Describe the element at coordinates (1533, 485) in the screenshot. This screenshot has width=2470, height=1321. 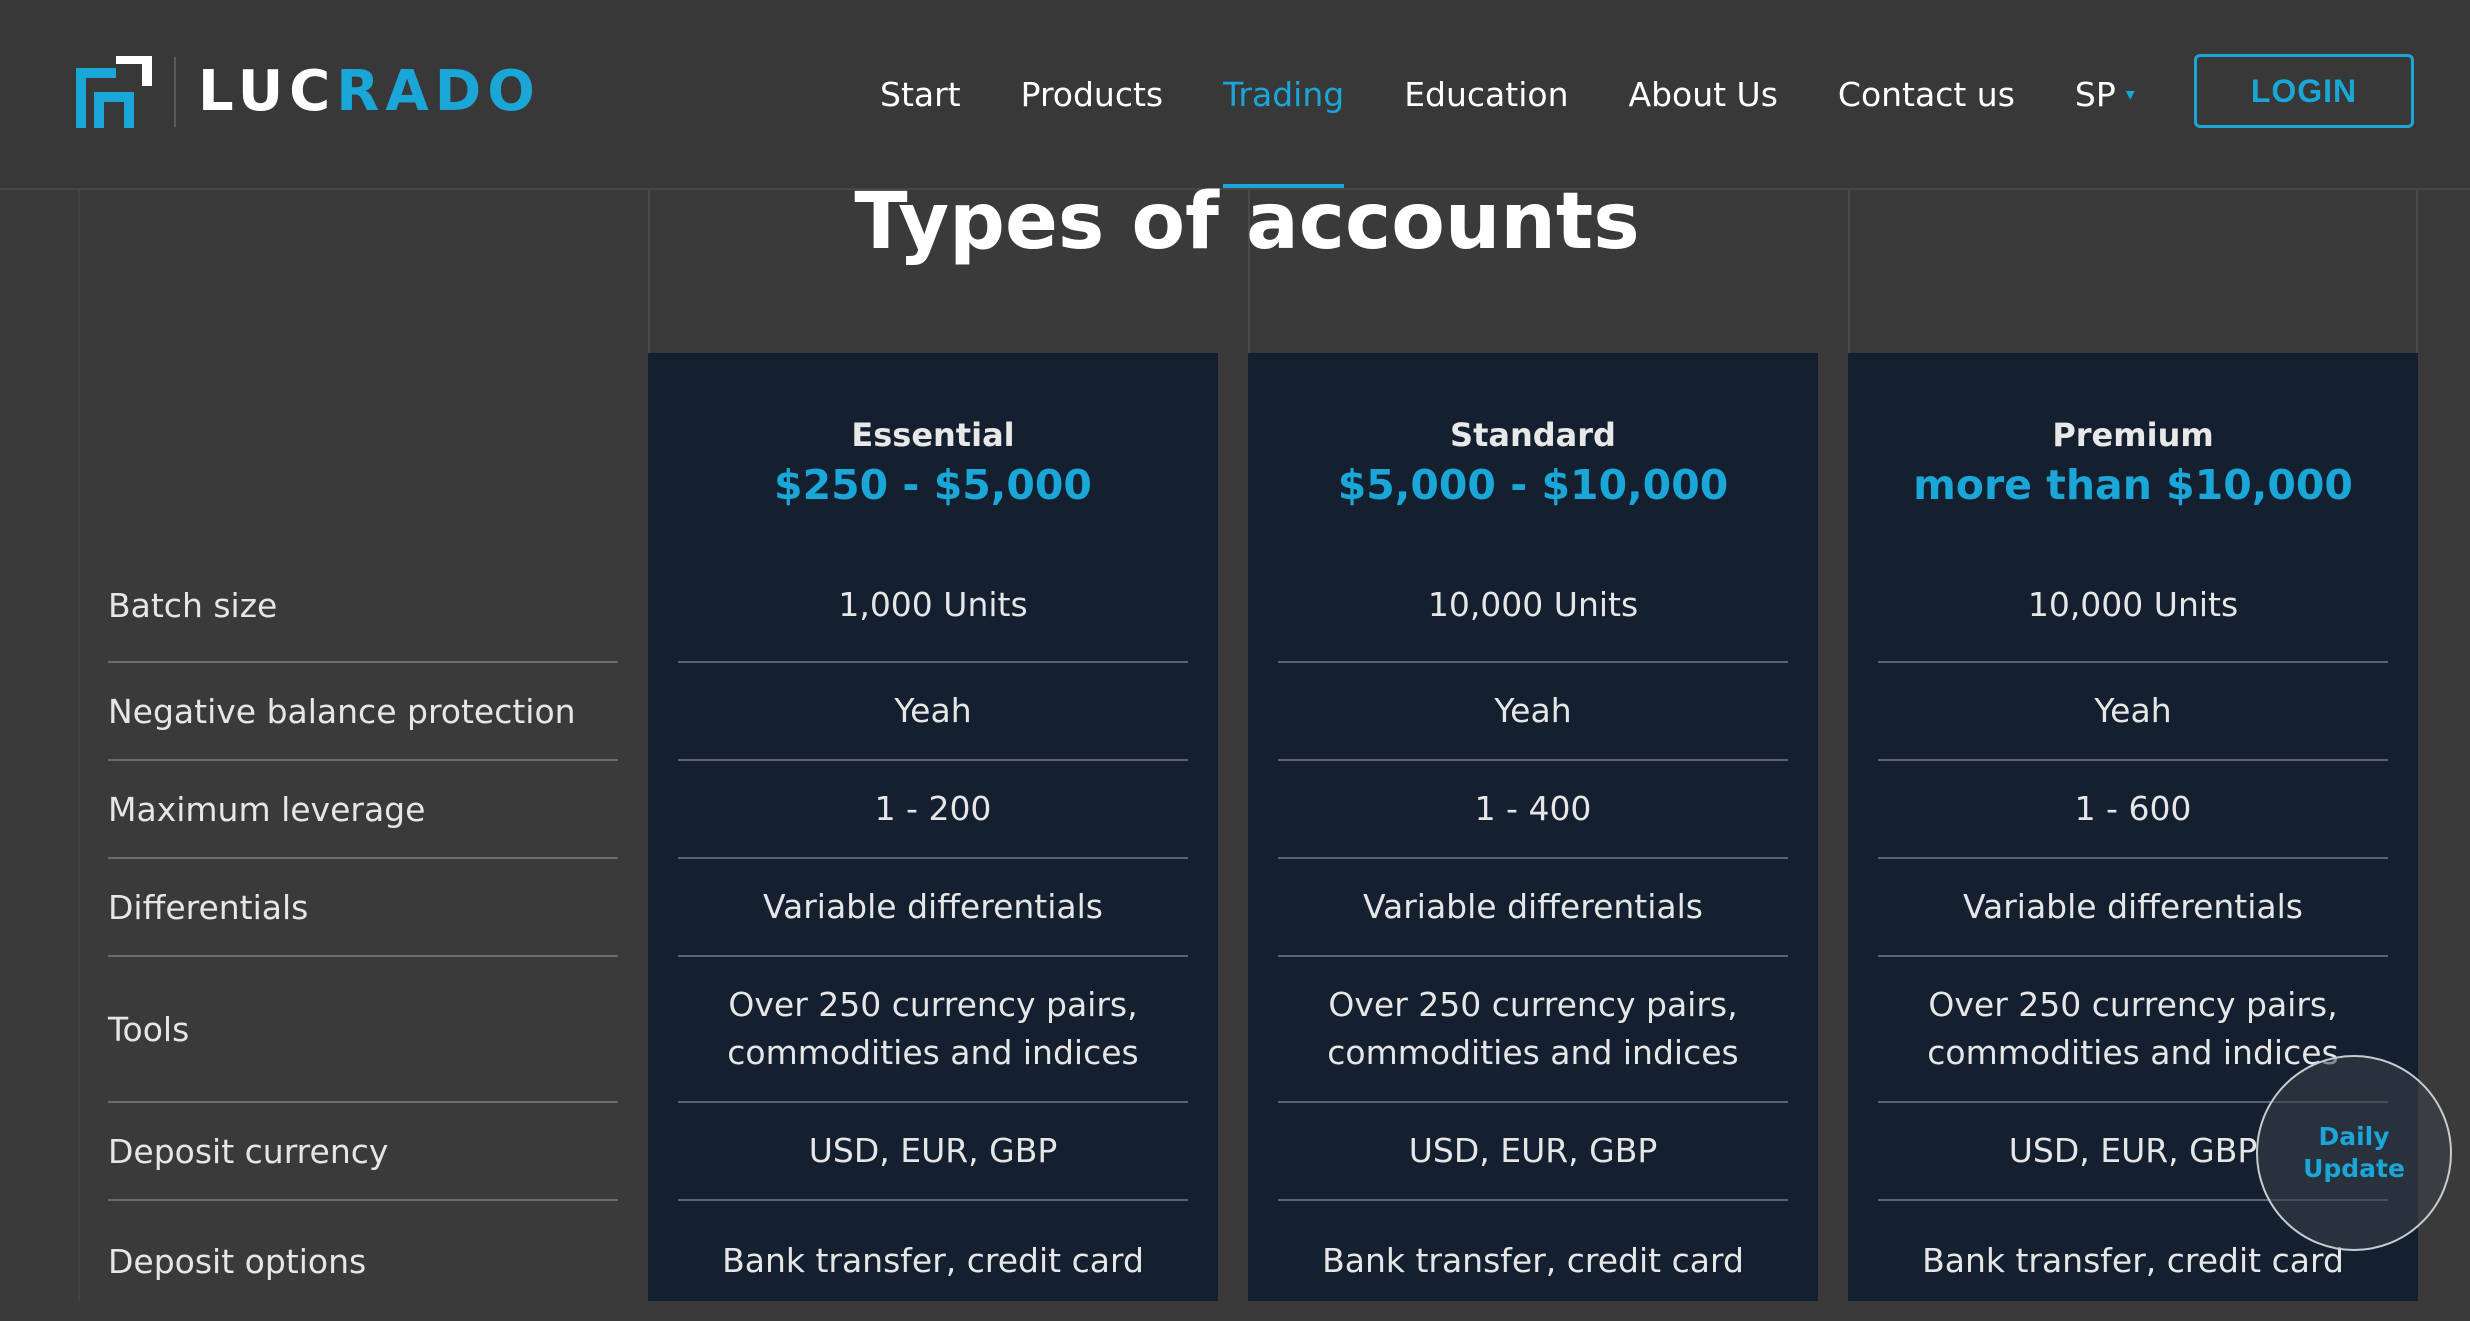
I see `plan-deposit-range: $5,000 - $10,000` at that location.